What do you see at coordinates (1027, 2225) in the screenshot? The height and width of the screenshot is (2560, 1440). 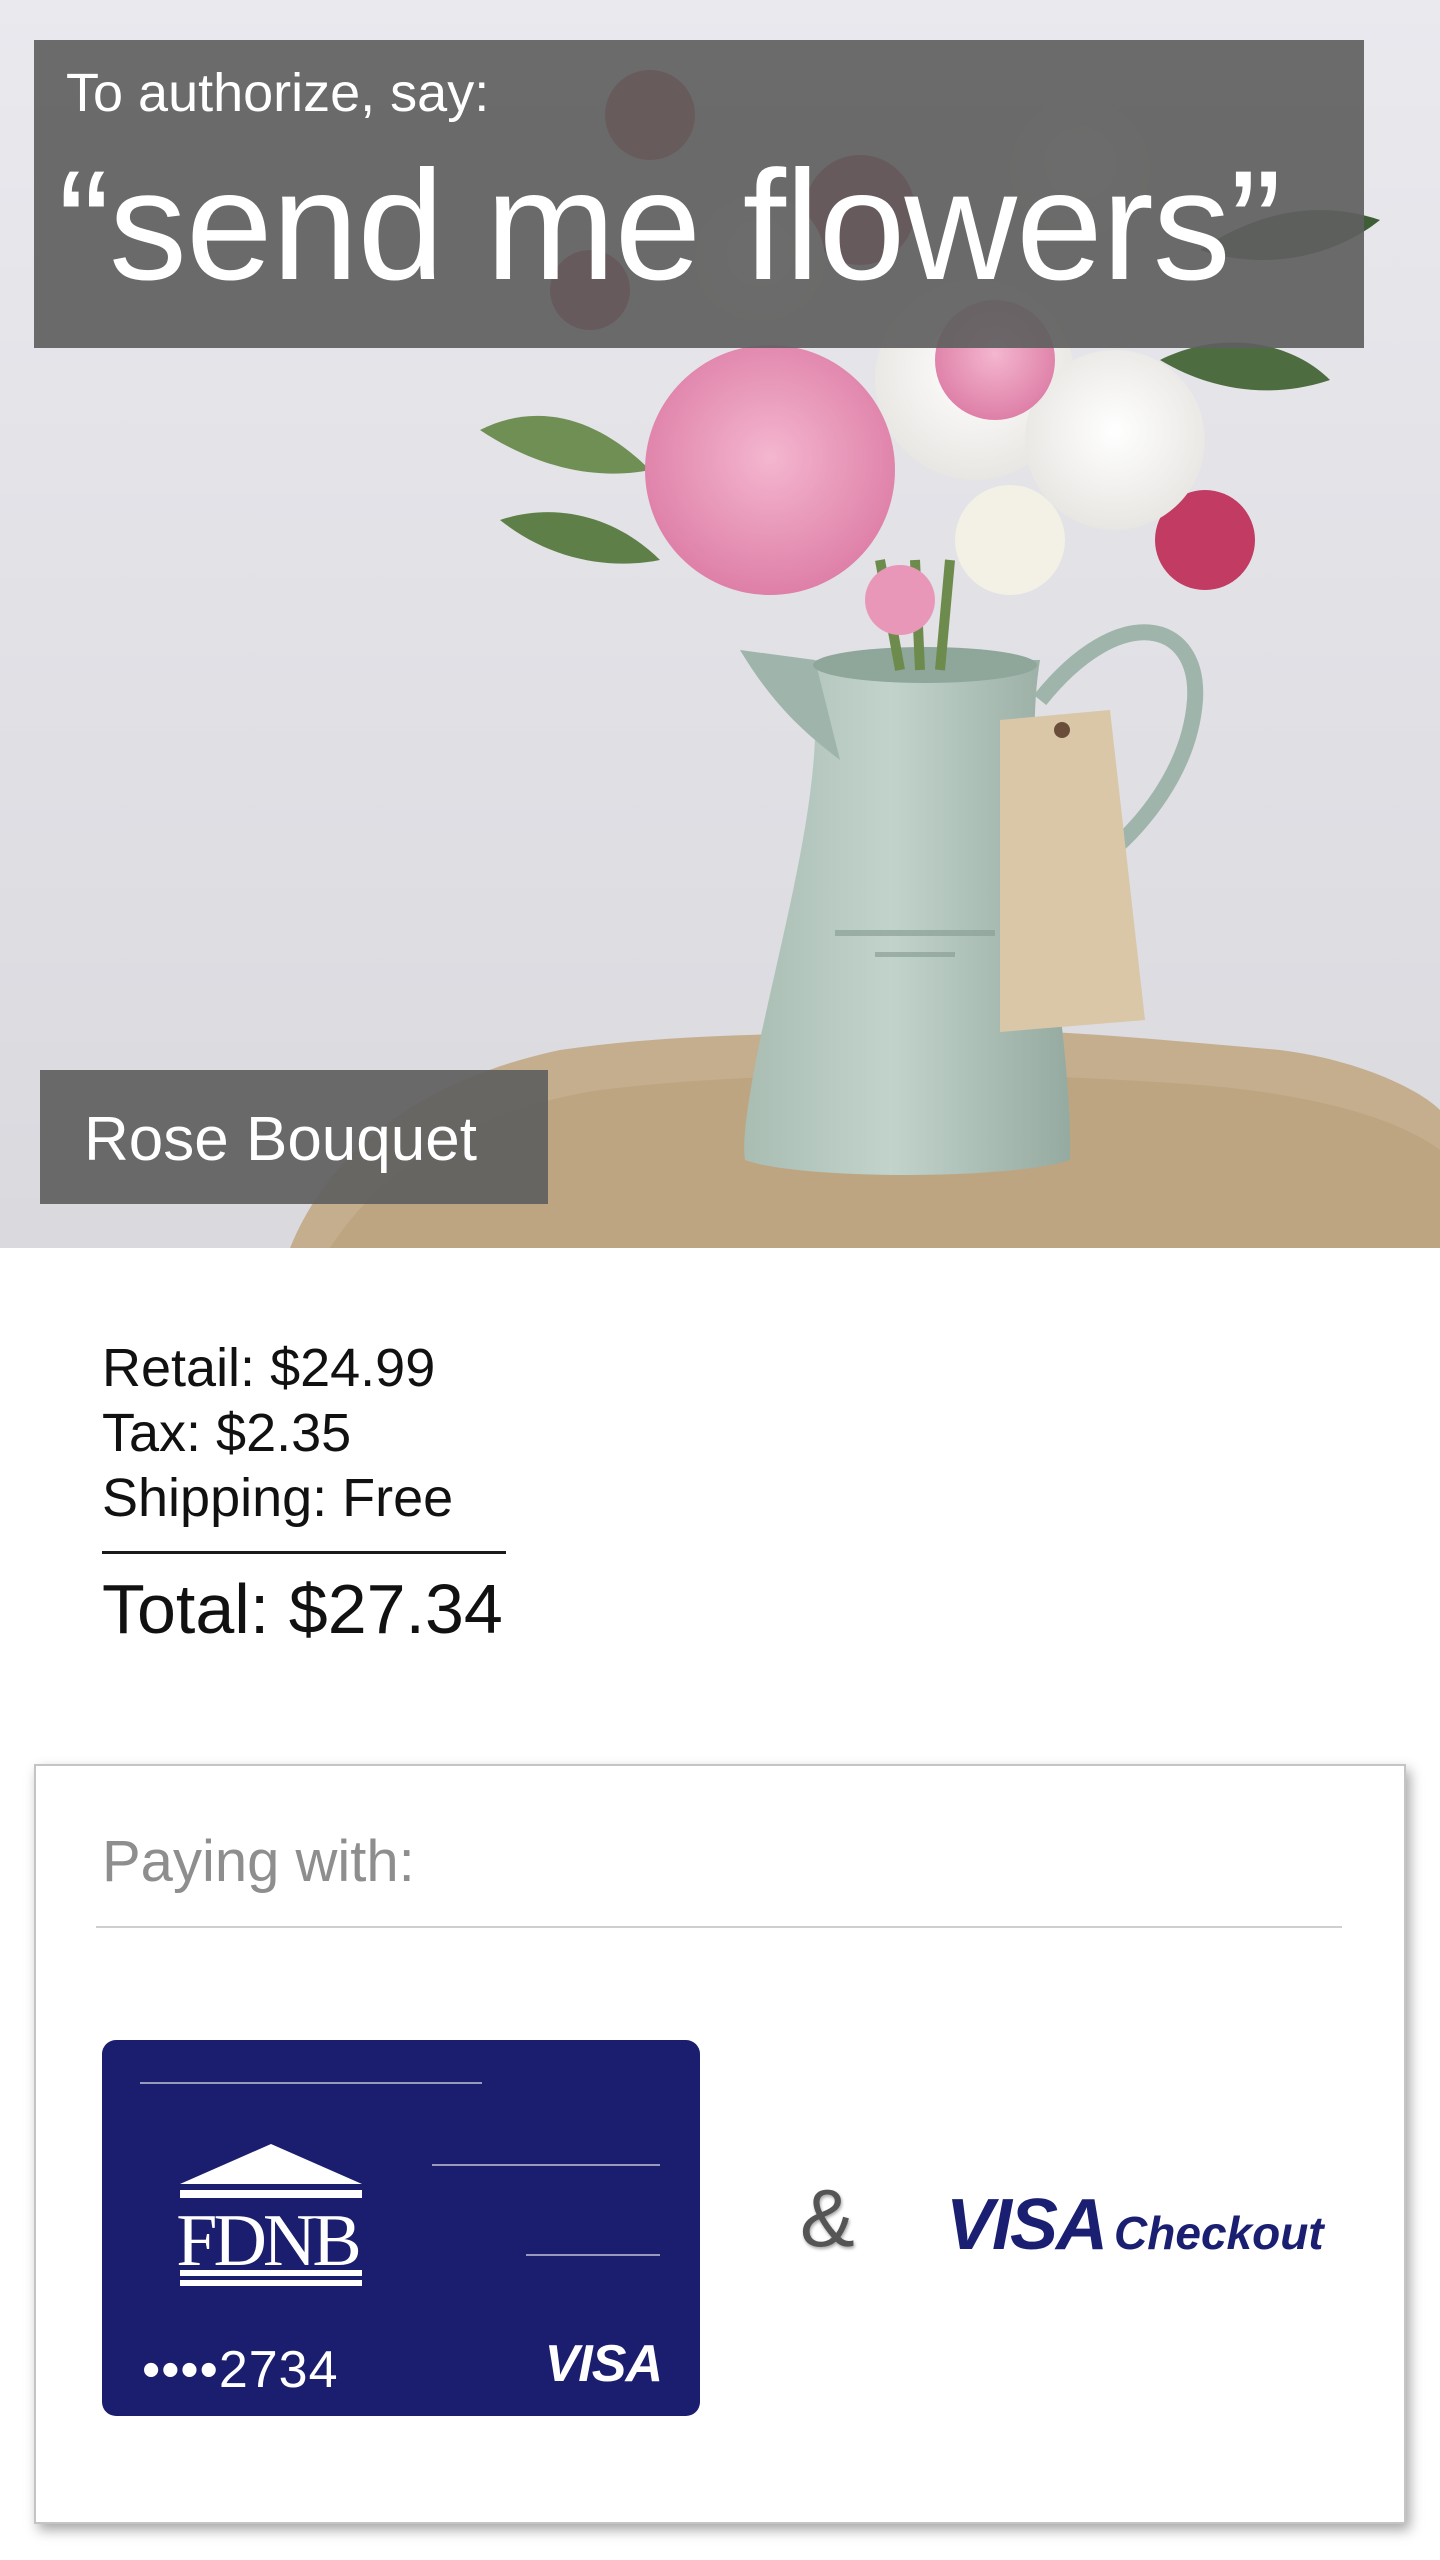 I see `visa-checkout-brand: VISA` at bounding box center [1027, 2225].